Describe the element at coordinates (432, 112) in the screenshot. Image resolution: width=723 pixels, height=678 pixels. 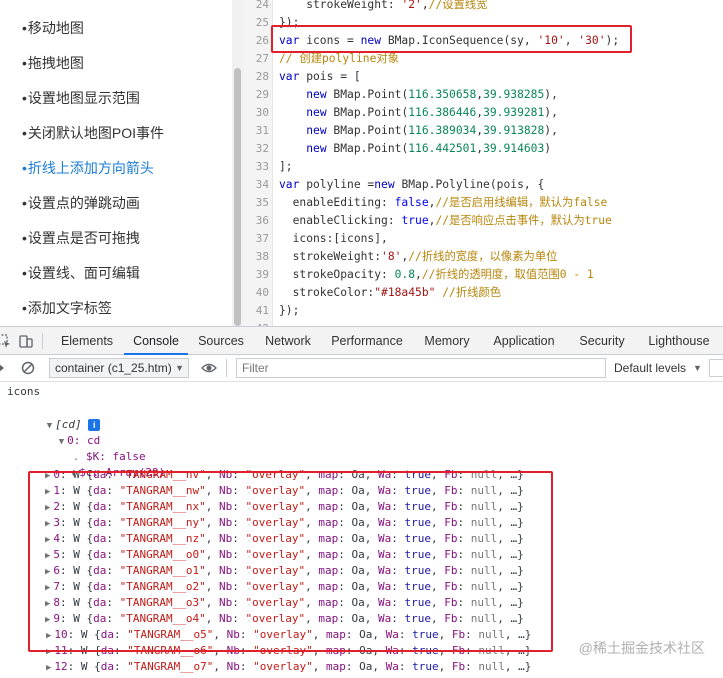
I see `code-line: new BMap.Point(116.386446,39.939281),` at that location.